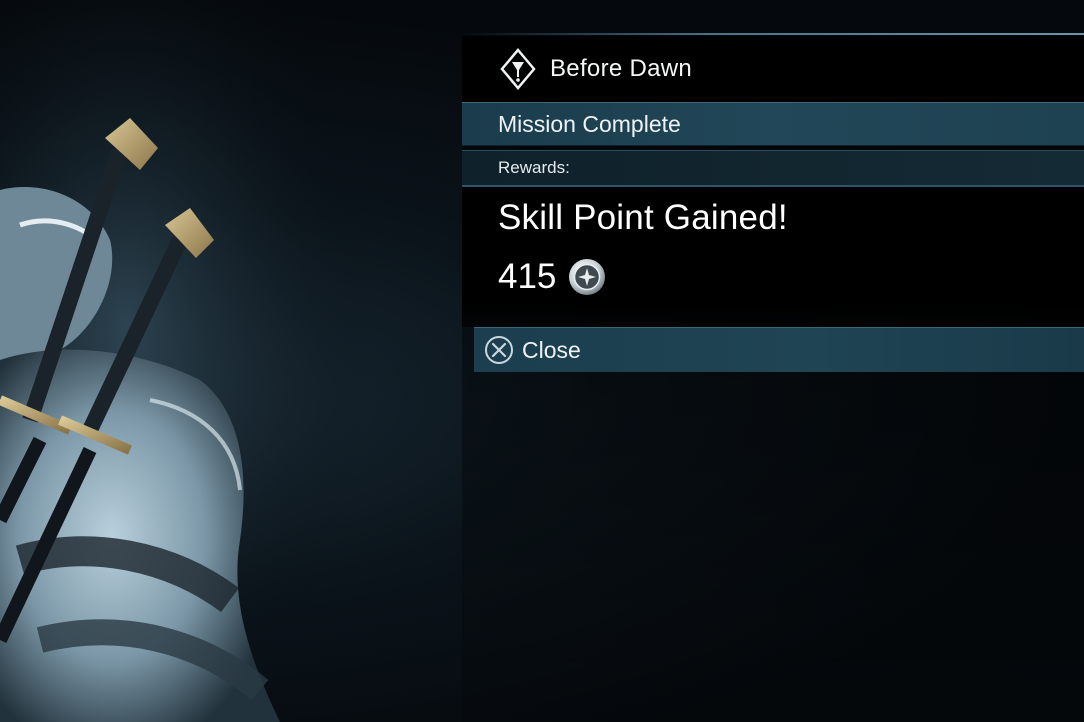  Describe the element at coordinates (518, 69) in the screenshot. I see `mission-diamond-icon` at that location.